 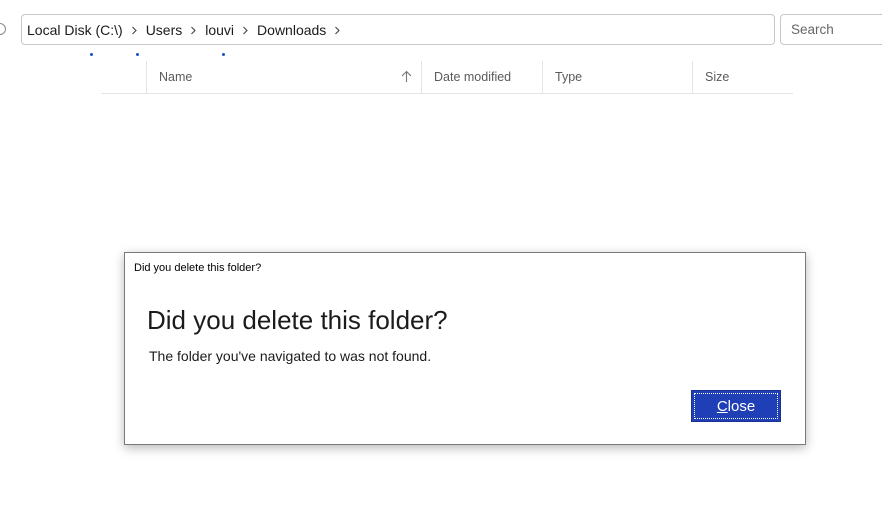 I want to click on dialog-heading: Did you delete this folder?, so click(x=297, y=320).